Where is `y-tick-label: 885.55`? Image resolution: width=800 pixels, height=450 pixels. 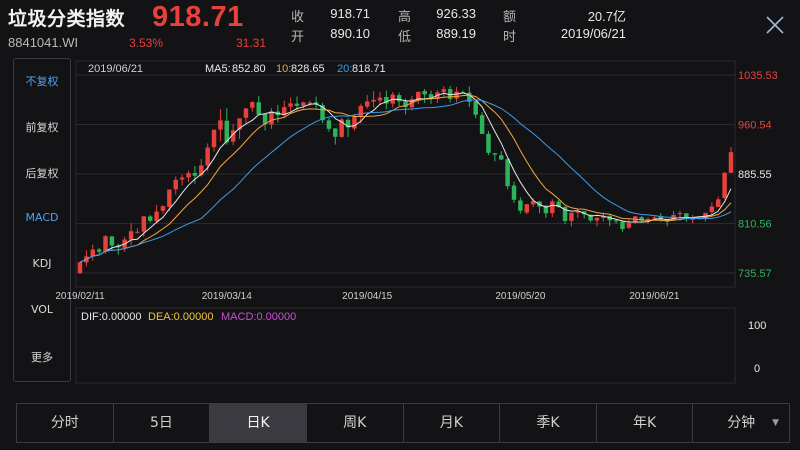
y-tick-label: 885.55 is located at coordinates (755, 175).